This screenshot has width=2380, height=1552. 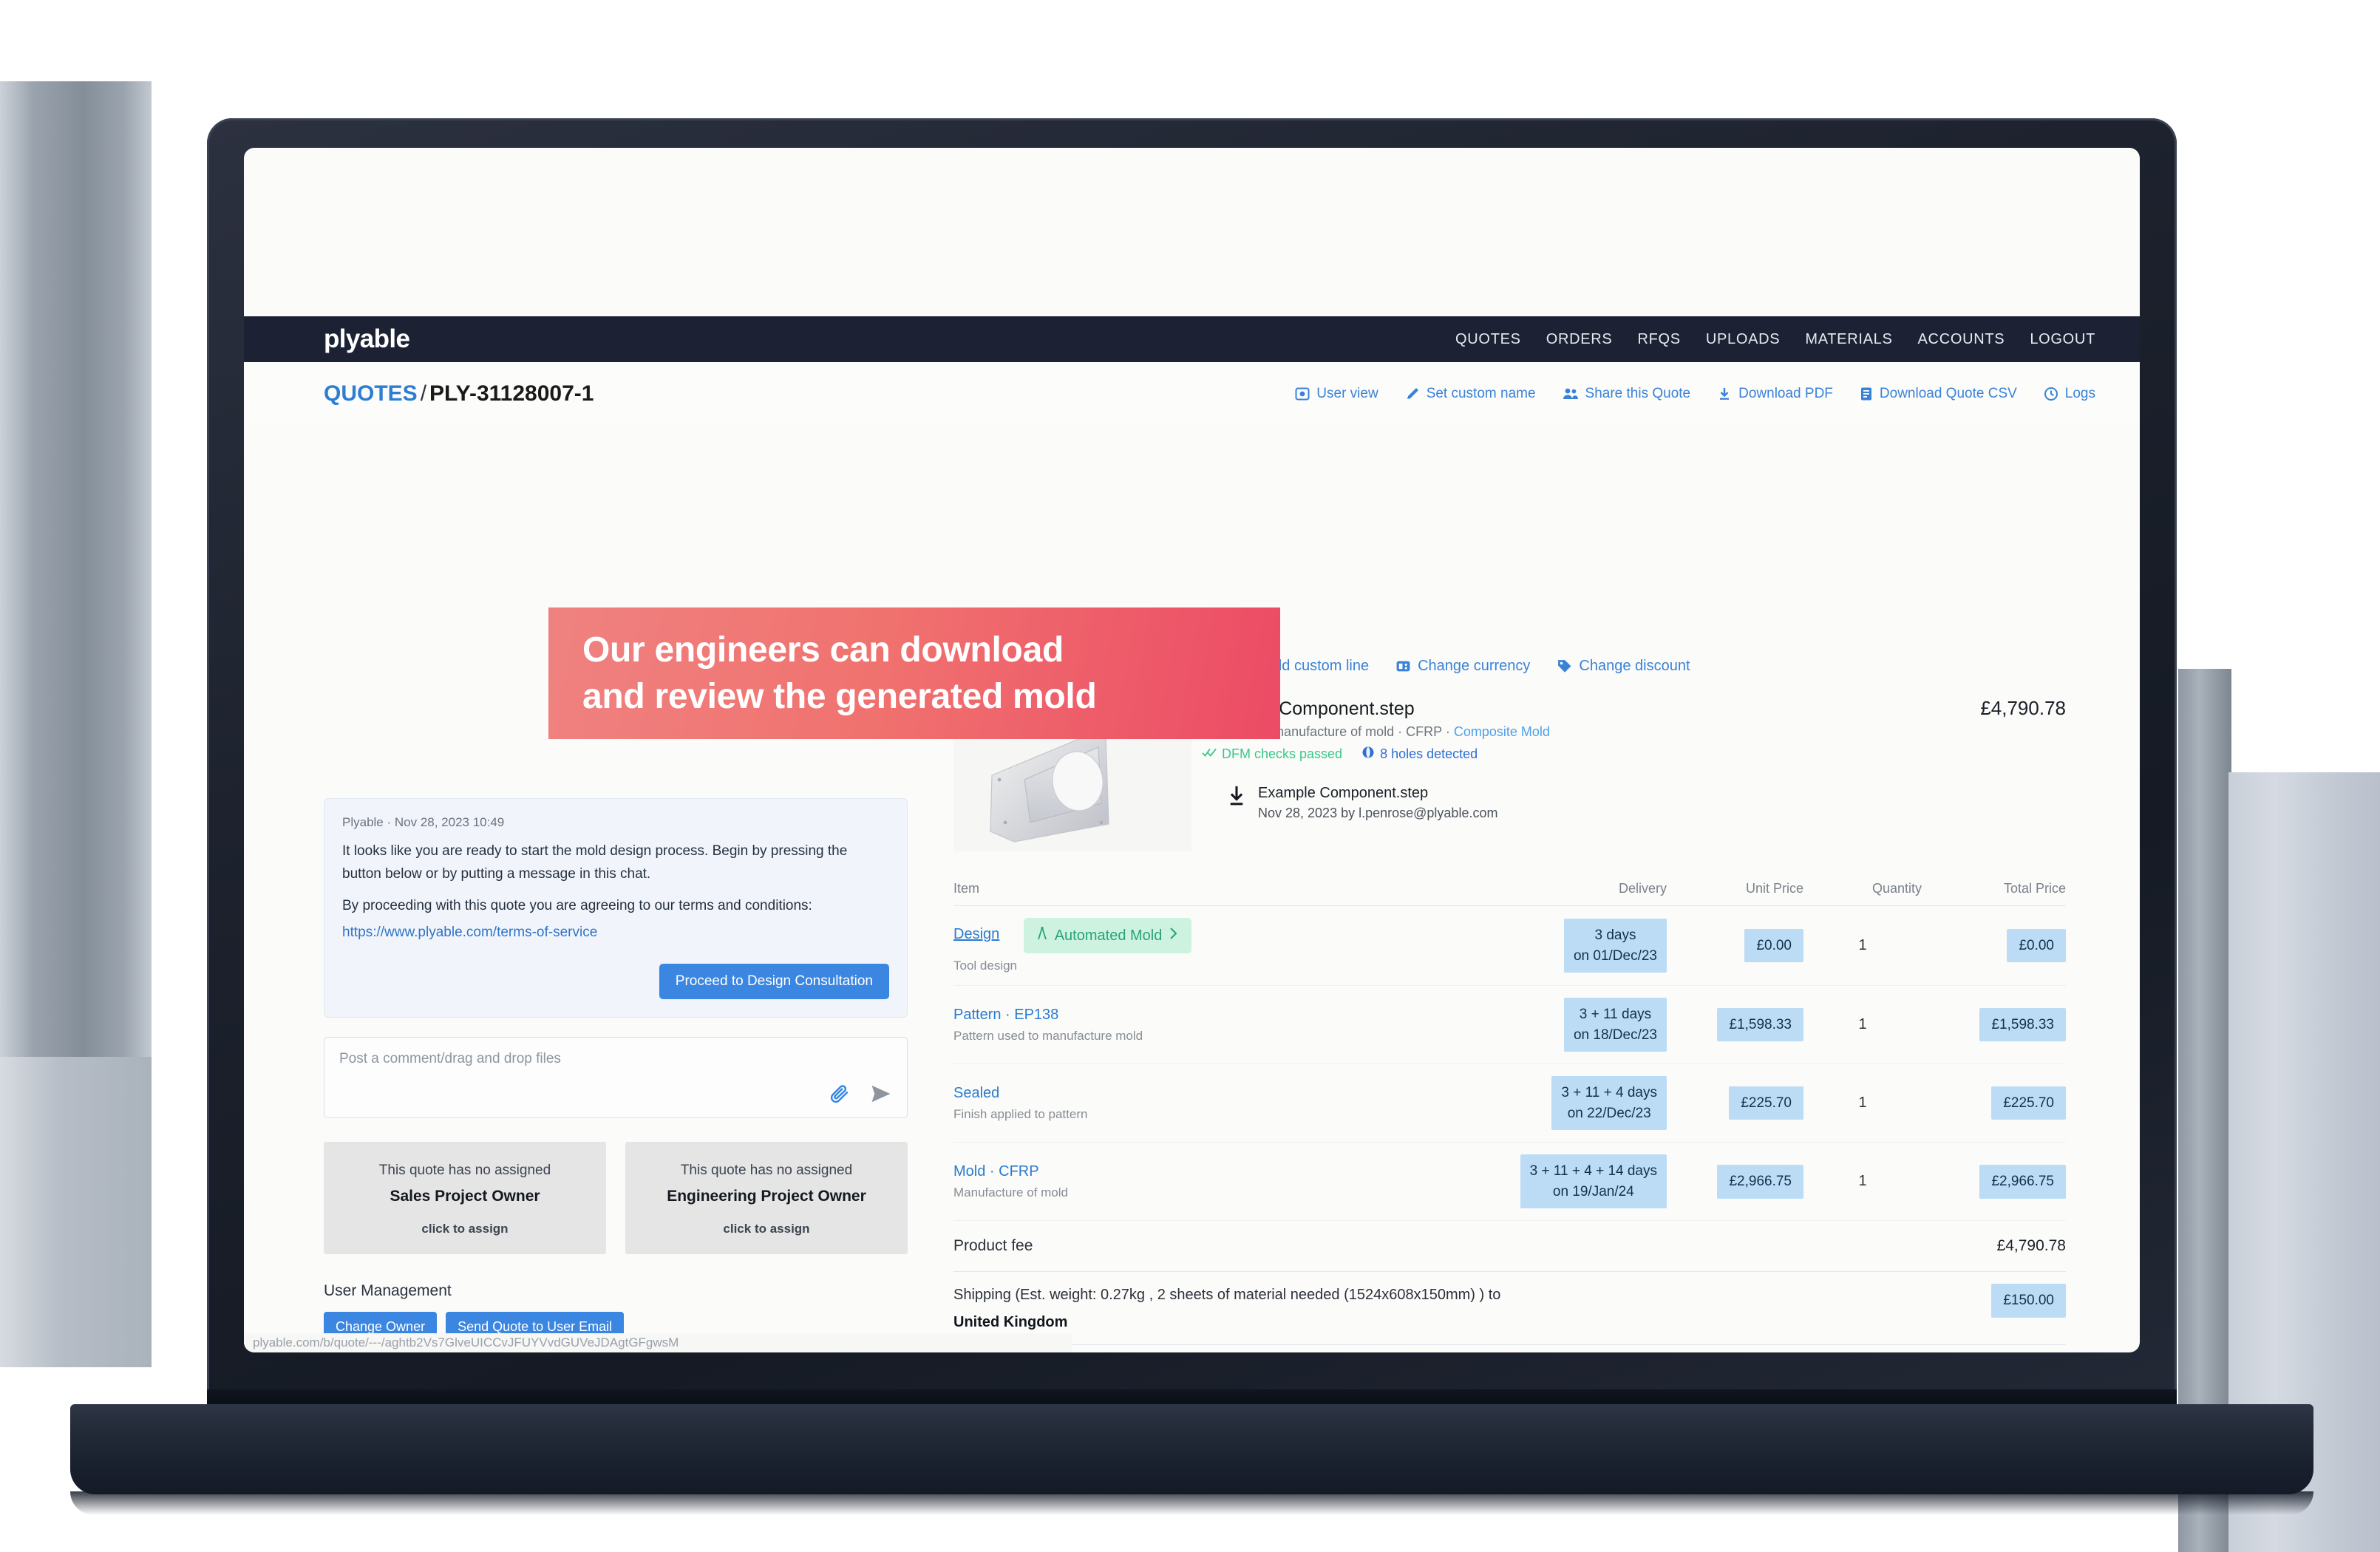 I want to click on line-item-name-link: Sealed, so click(x=976, y=1093).